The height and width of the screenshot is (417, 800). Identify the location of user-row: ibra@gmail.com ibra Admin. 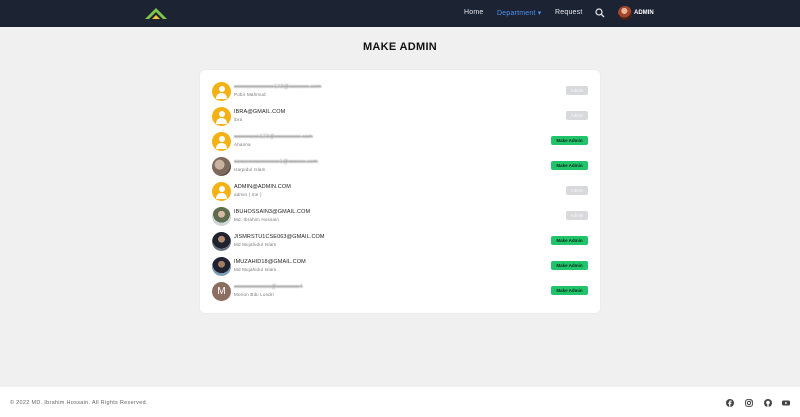
(402, 118).